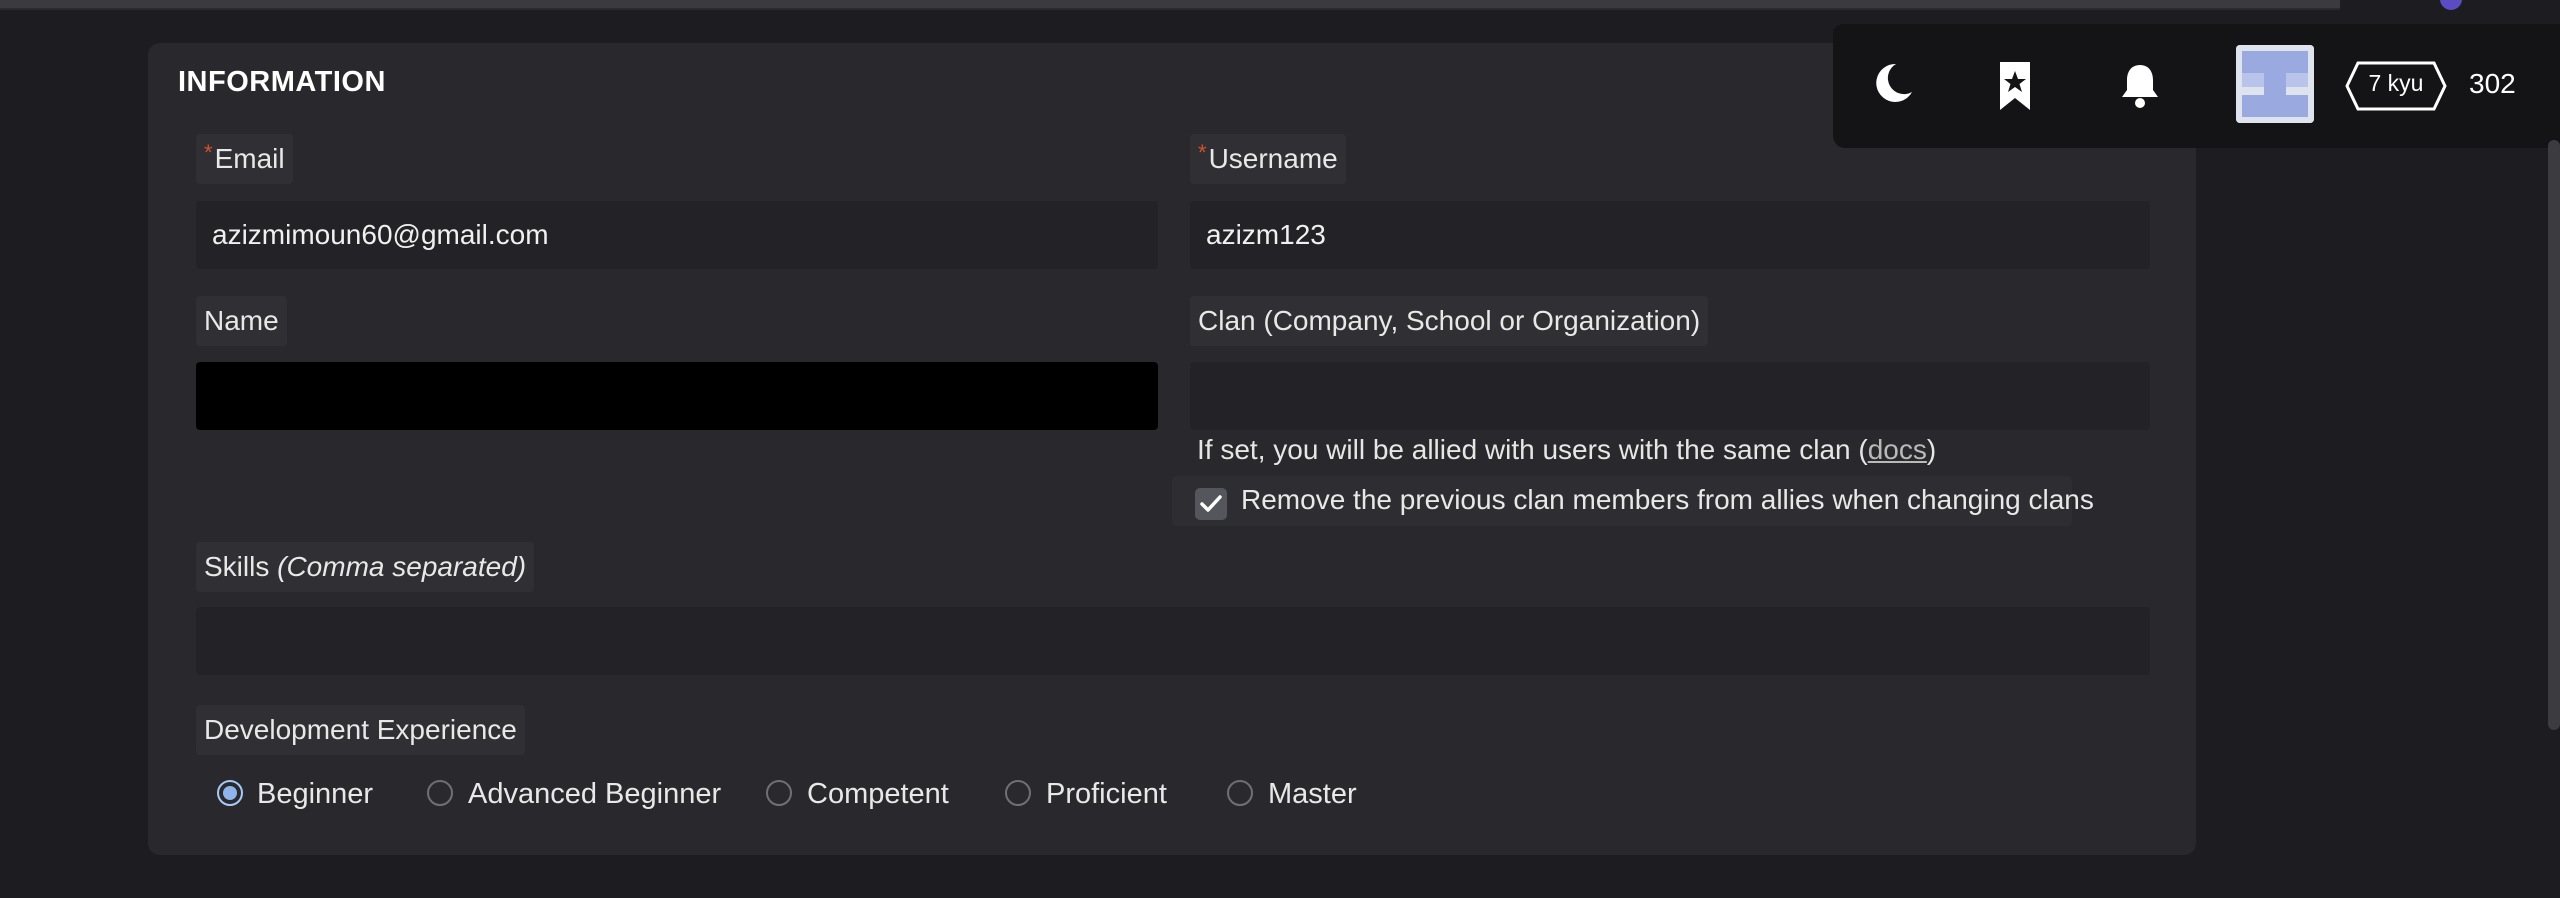  Describe the element at coordinates (315, 794) in the screenshot. I see `radio-label-beginner: Beginner` at that location.